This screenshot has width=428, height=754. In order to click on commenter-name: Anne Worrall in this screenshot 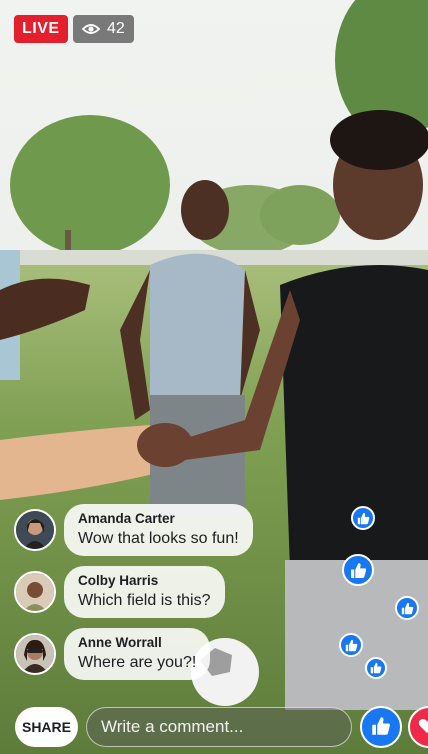, I will do `click(137, 643)`.